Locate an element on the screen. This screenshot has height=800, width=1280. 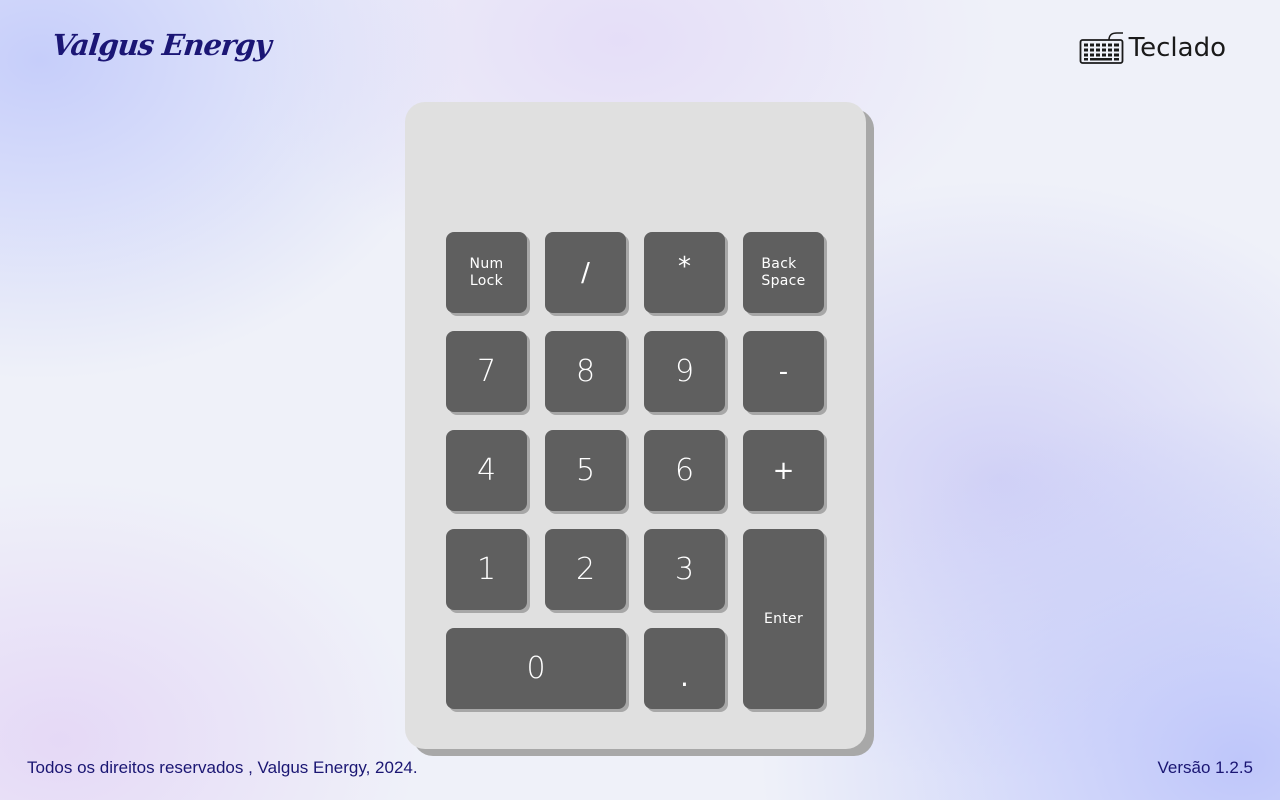
key-5: 5 is located at coordinates (585, 470).